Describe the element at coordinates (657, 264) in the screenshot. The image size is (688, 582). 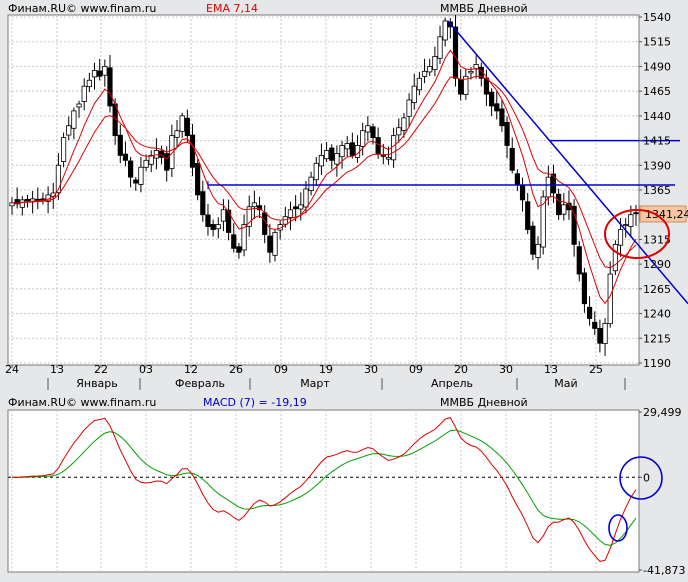
I see `price-y-tick-label: 1290` at that location.